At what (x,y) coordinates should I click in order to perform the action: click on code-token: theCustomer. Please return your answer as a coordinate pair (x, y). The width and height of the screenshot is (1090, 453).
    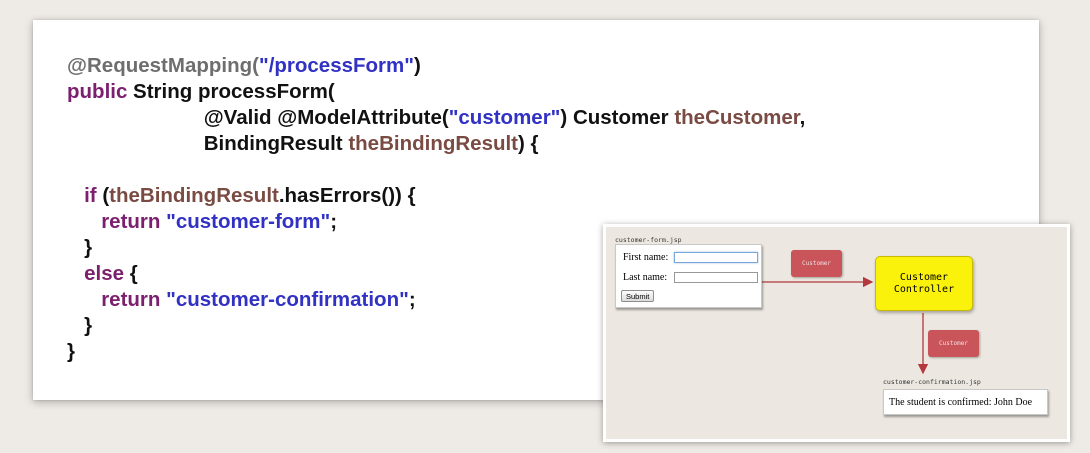
    Looking at the image, I should click on (737, 117).